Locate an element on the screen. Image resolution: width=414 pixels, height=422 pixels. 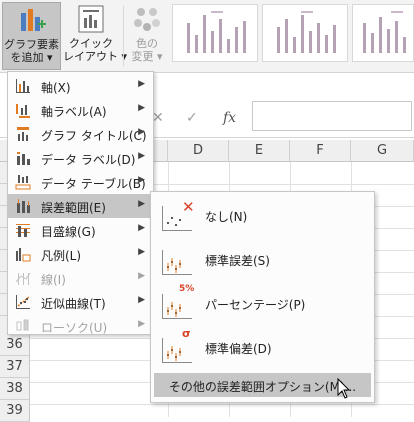
formula-input is located at coordinates (332, 116).